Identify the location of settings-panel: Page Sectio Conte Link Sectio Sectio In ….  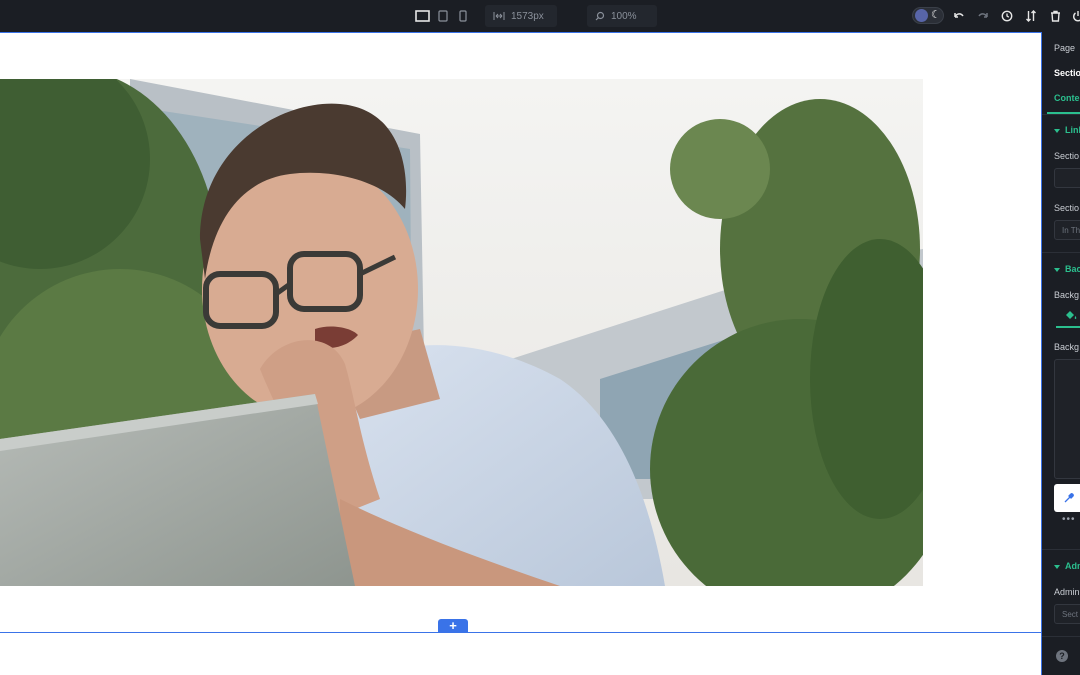
(1060, 353).